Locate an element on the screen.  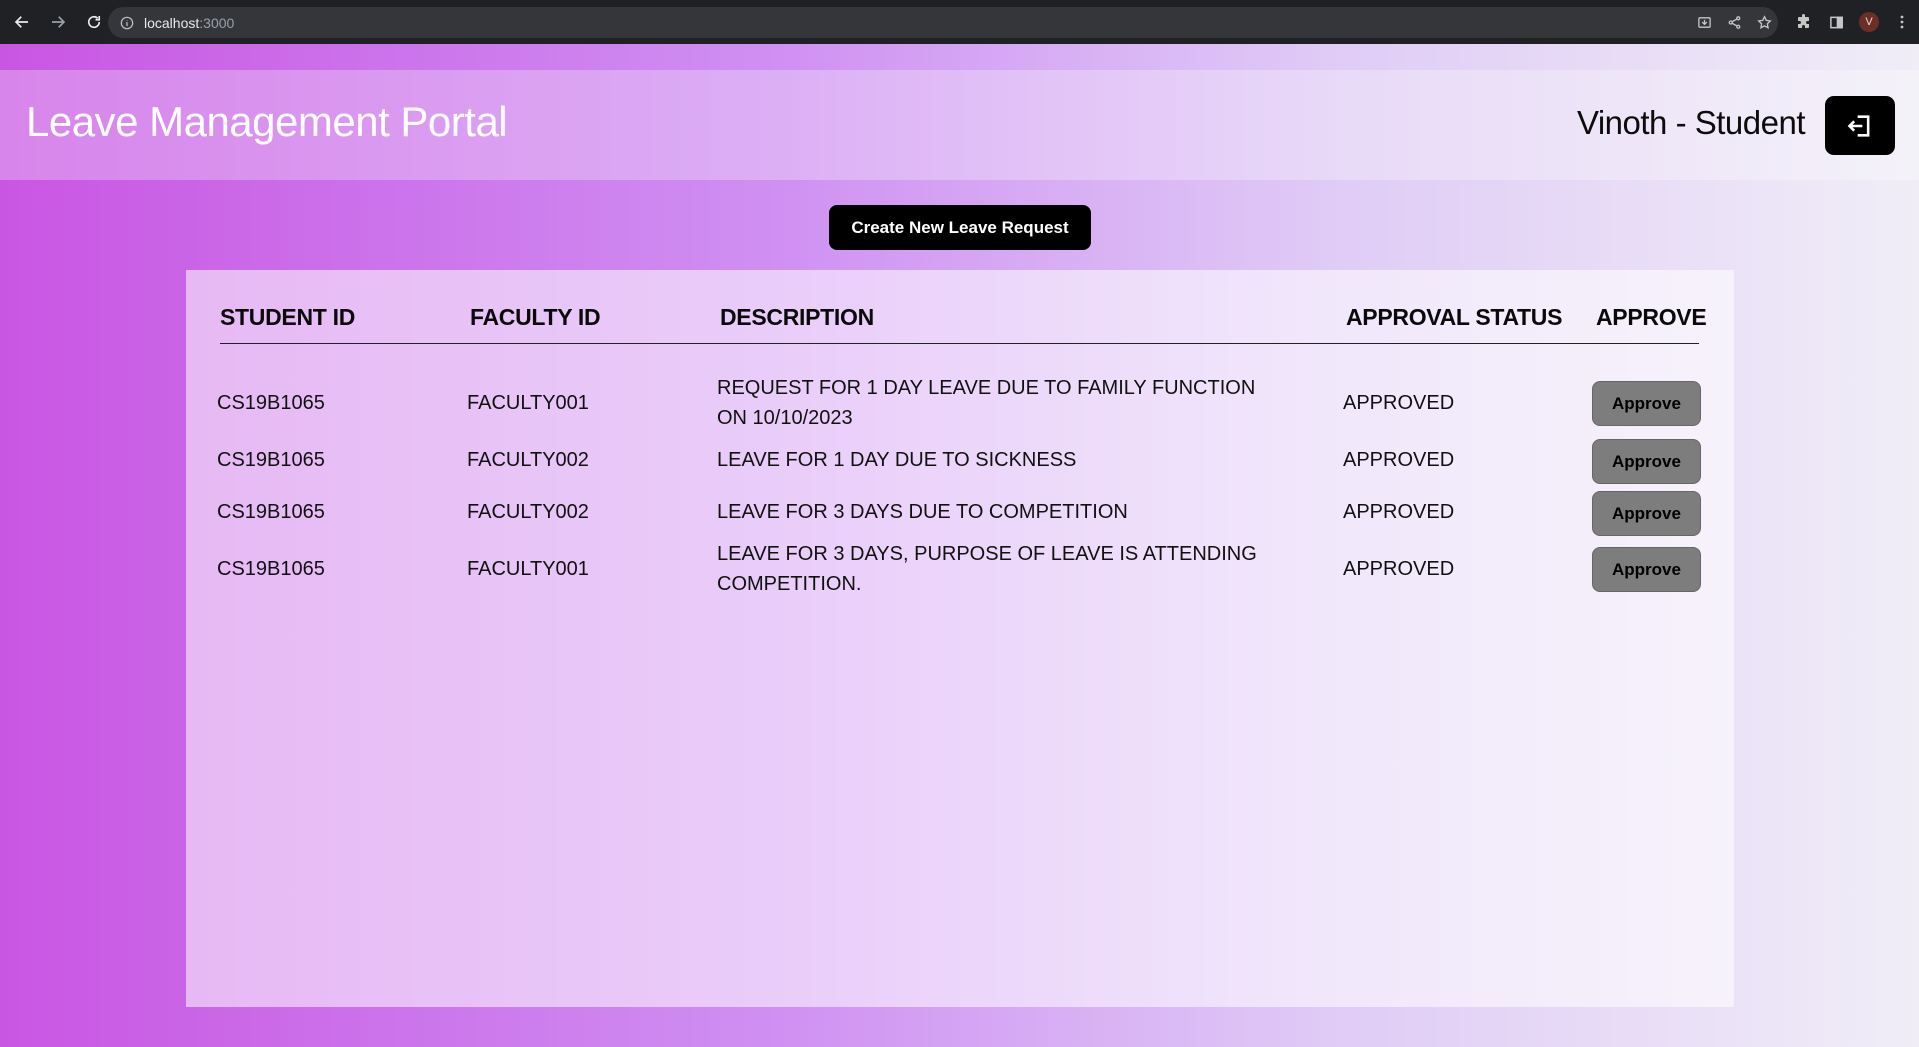
info-icon is located at coordinates (127, 23).